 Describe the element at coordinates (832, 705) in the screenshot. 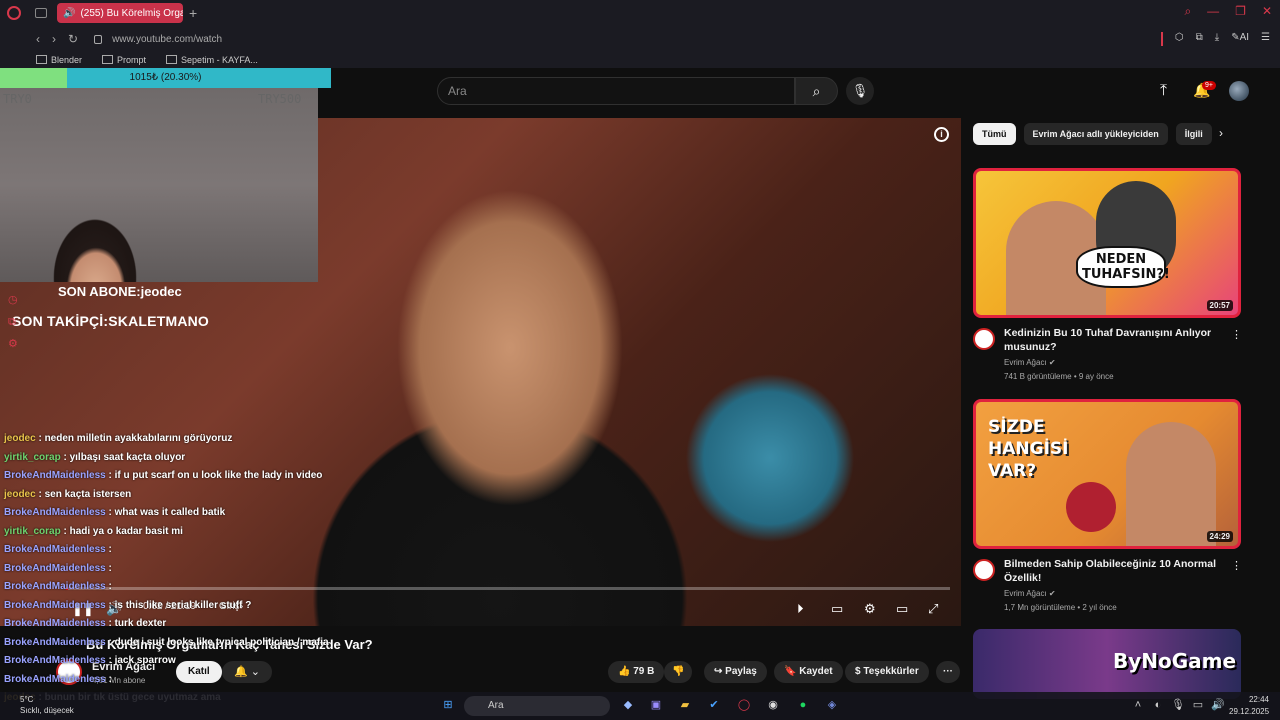

I see `discord-icon: ◈` at that location.